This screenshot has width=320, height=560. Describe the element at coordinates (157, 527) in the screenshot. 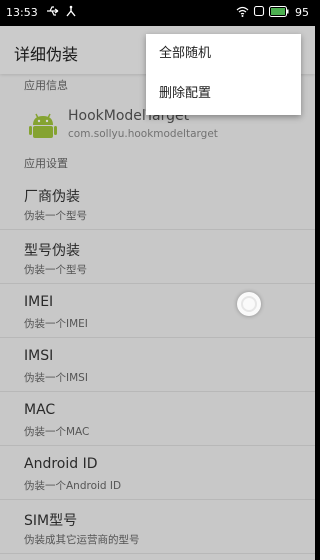

I see `pref-sim-model: SIM型号 伪装成其它运营商的型号` at that location.